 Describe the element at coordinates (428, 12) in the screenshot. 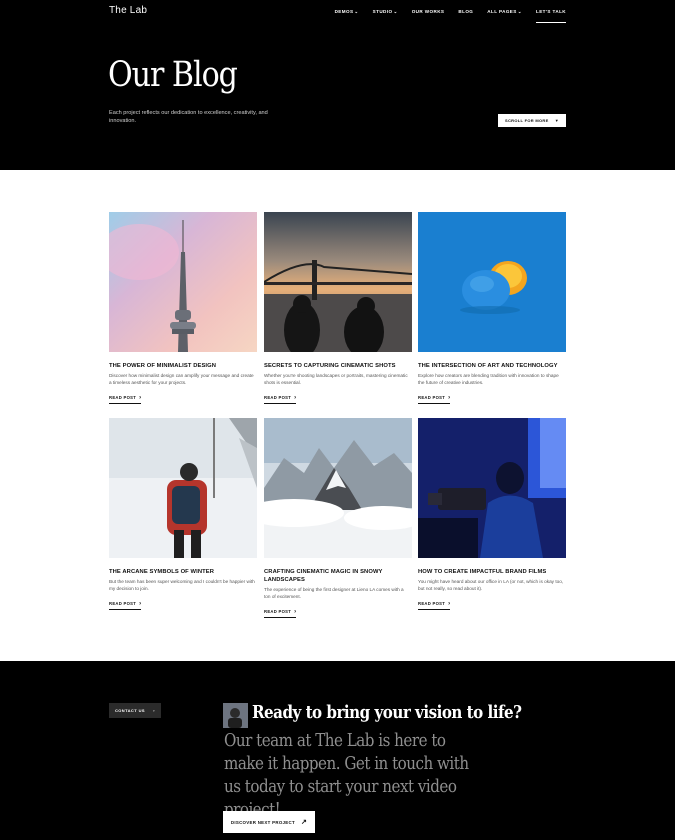

I see `nav-our-works: OUR WORKS` at that location.